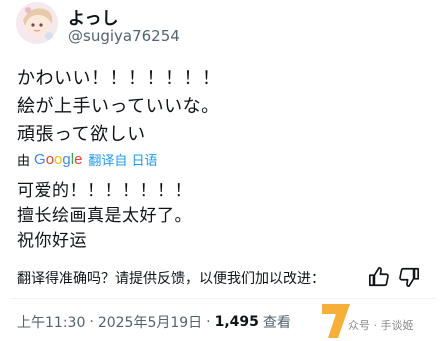 The width and height of the screenshot is (446, 341). I want to click on translation-attribution: 由 Google 翻译自 日语, so click(87, 159).